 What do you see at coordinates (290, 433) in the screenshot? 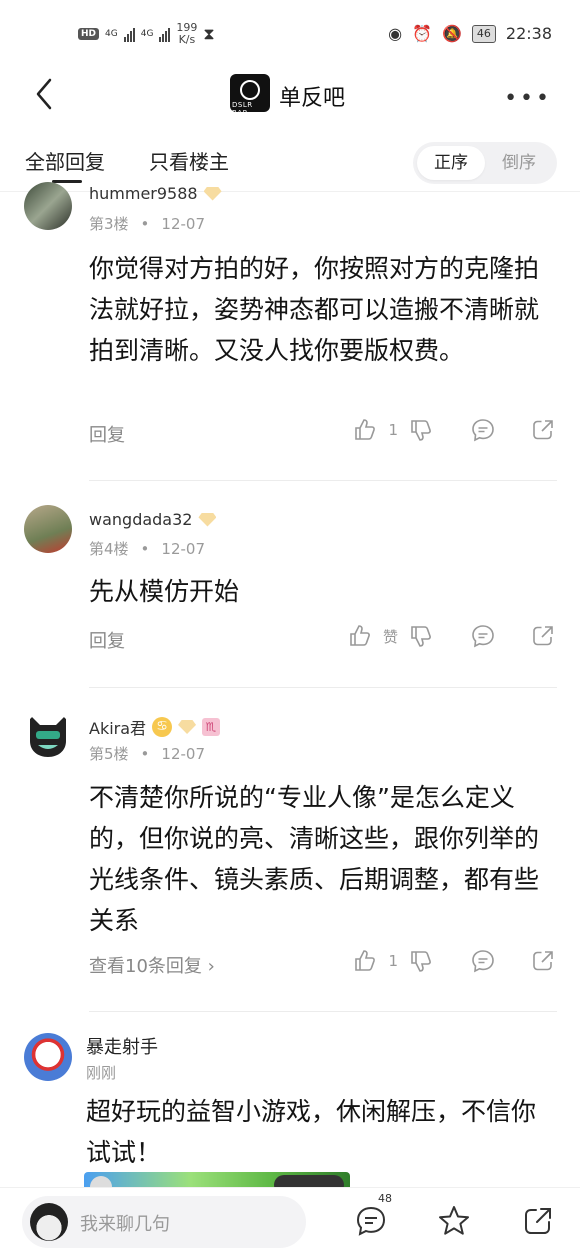
I see `post-actions: 回复 1` at bounding box center [290, 433].